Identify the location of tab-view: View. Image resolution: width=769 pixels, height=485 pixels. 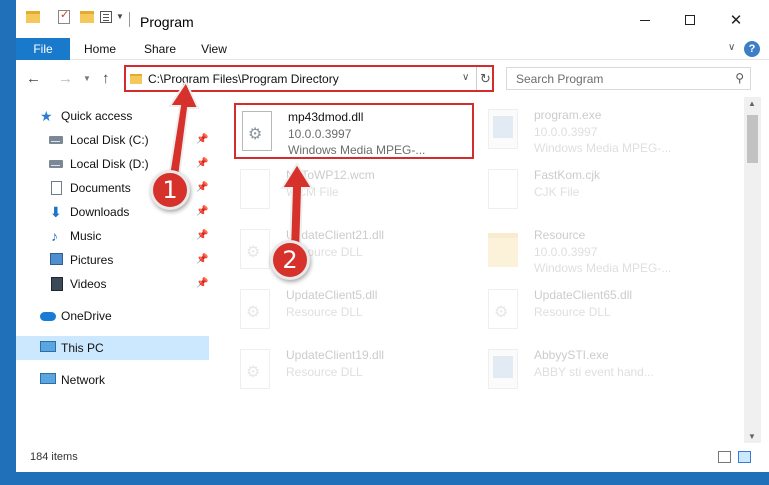
(214, 49).